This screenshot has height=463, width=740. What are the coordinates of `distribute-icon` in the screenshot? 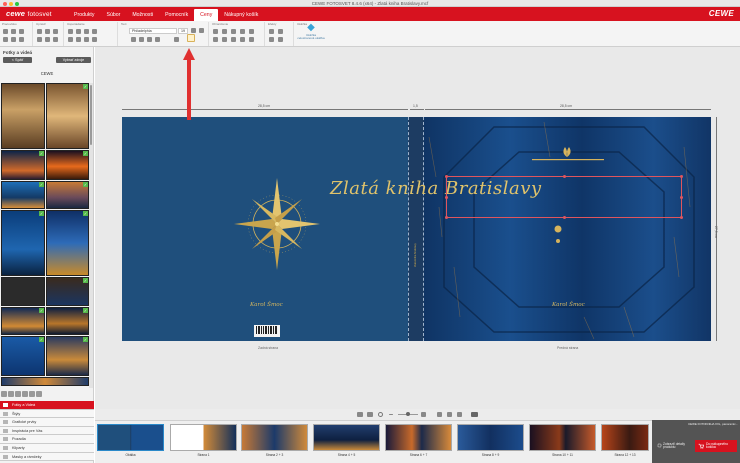 It's located at (70, 39).